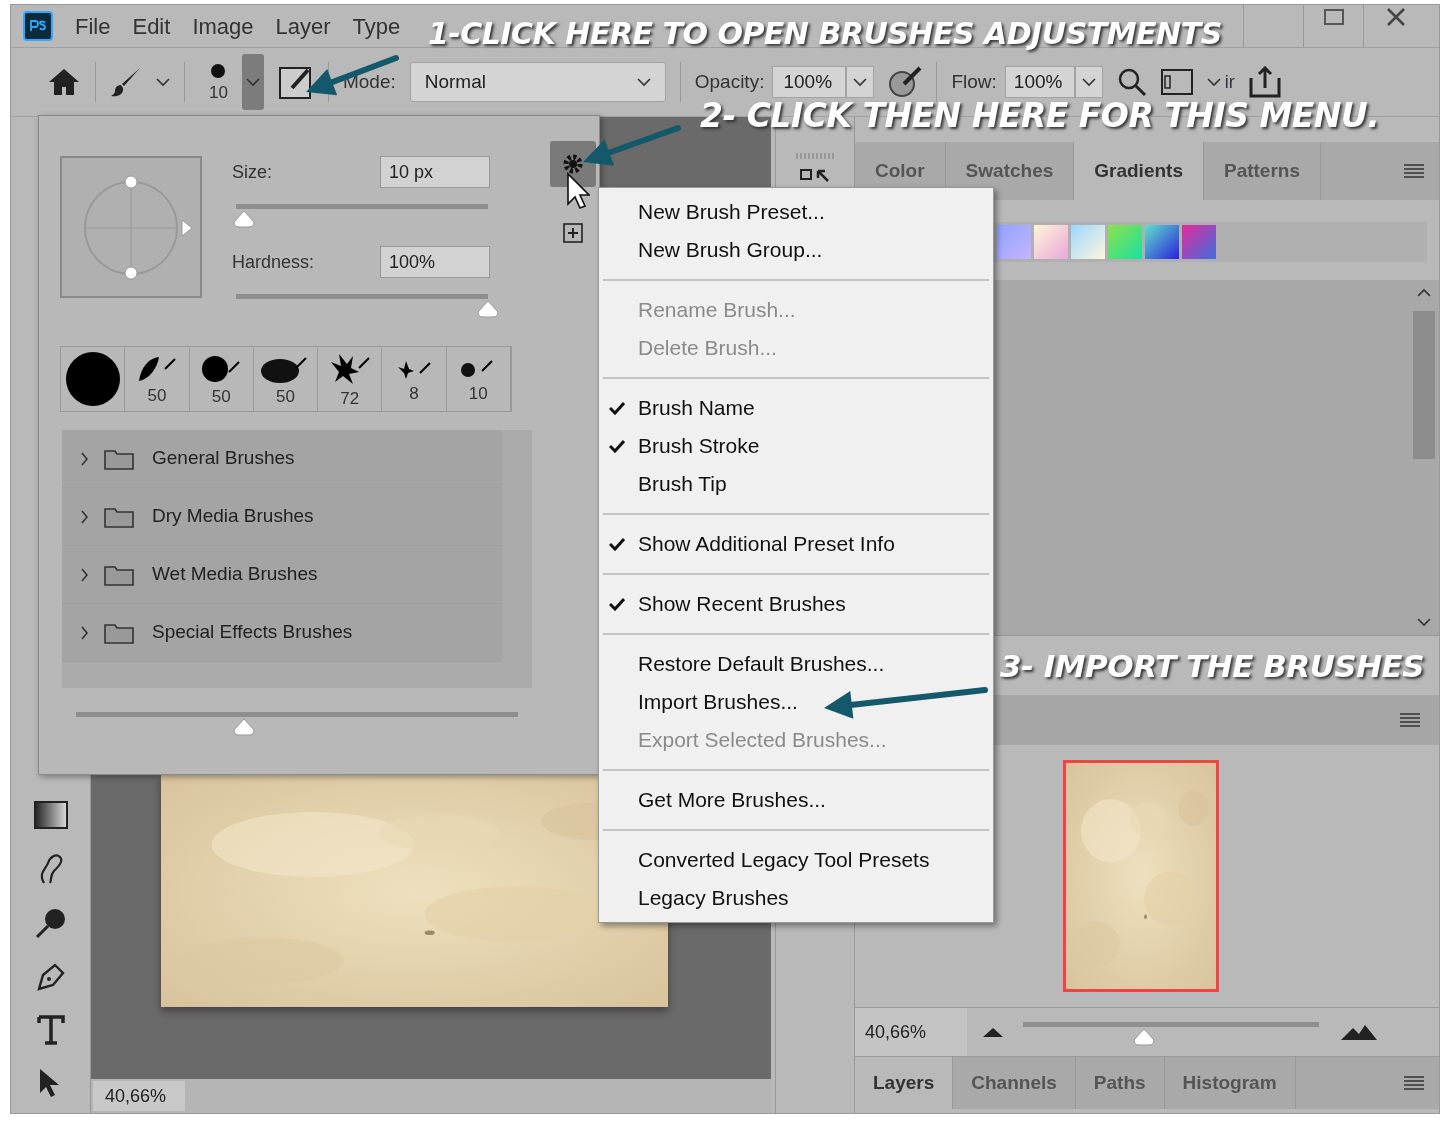 The image size is (1455, 1127). Describe the element at coordinates (796, 484) in the screenshot. I see `menu-option: Brush Tip` at that location.